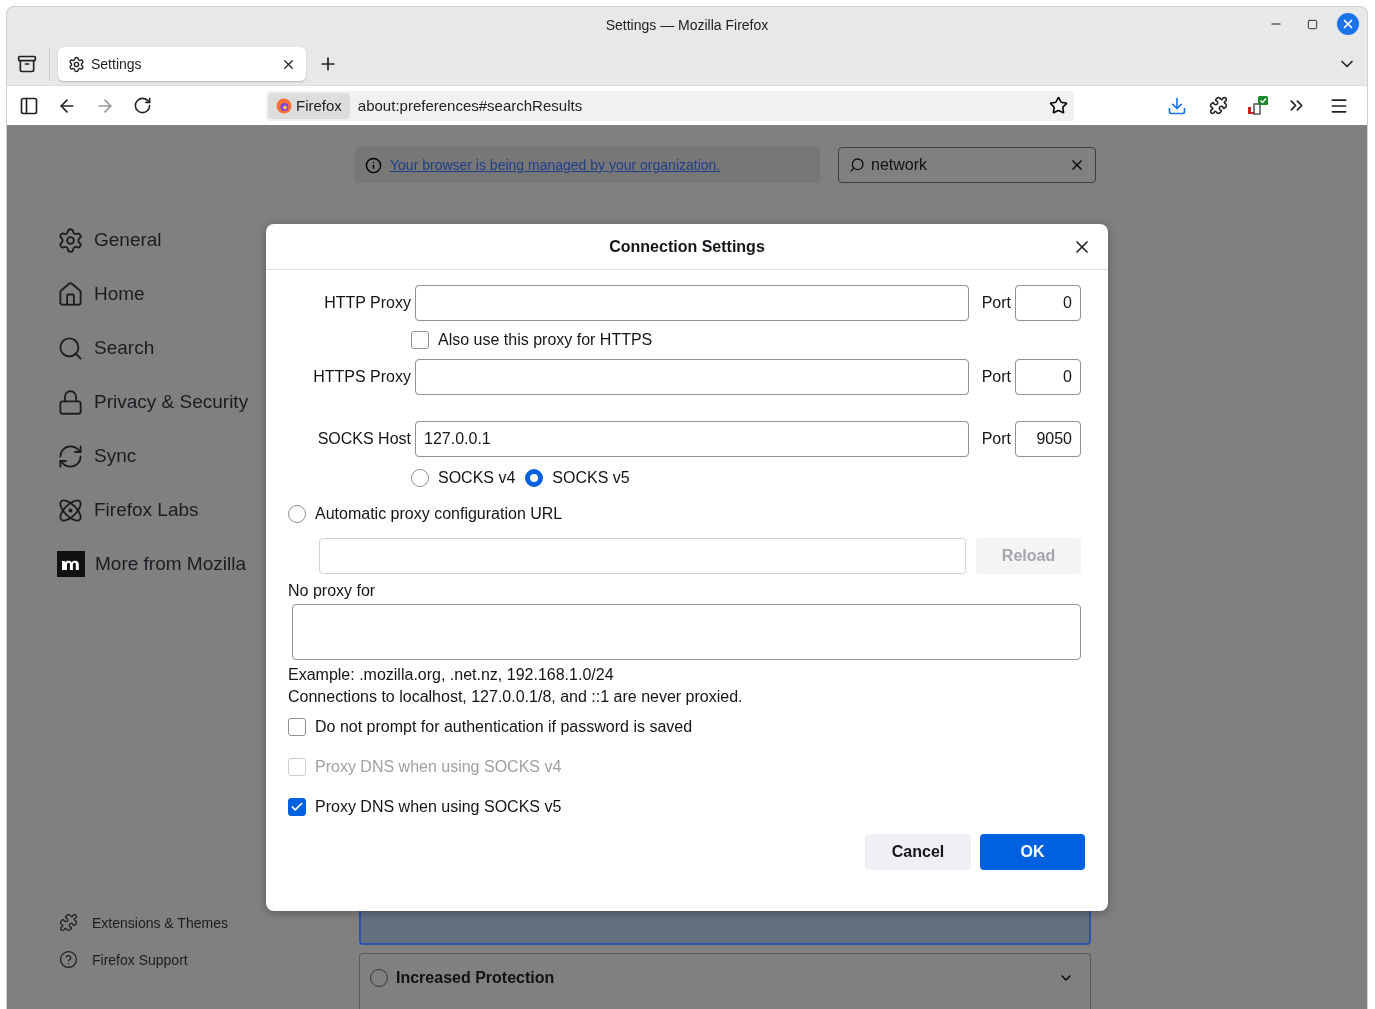  Describe the element at coordinates (477, 478) in the screenshot. I see `radio-label: SOCKS v4` at that location.